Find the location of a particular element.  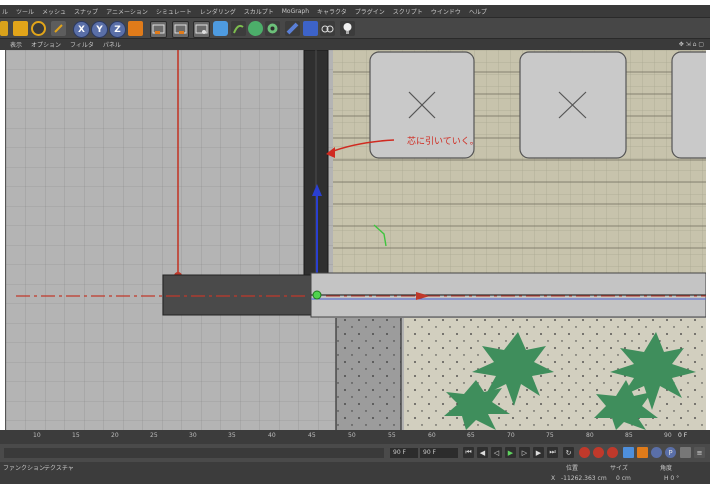

next-frame-icon: ▷ is located at coordinates (524, 452).